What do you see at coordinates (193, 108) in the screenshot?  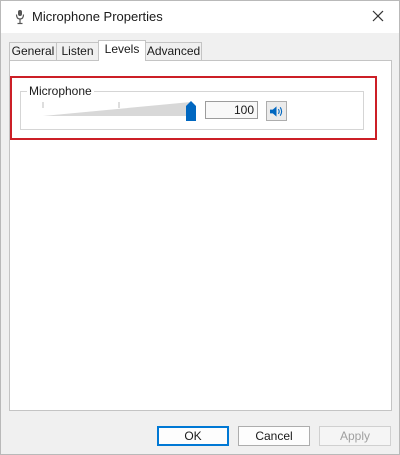 I see `highlight-box` at bounding box center [193, 108].